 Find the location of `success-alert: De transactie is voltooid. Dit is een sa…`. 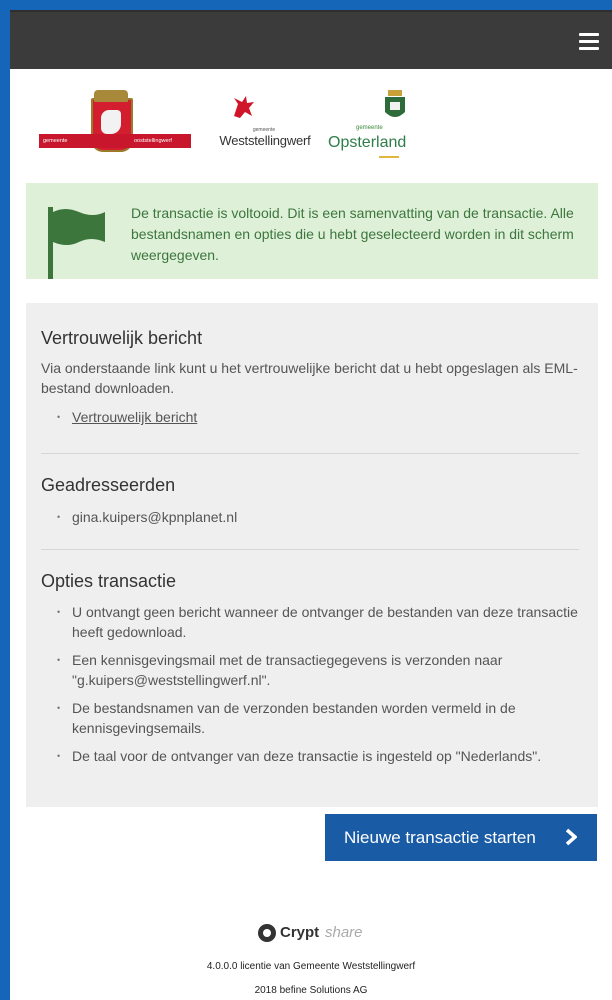

success-alert: De transactie is voltooid. Dit is een sa… is located at coordinates (312, 231).